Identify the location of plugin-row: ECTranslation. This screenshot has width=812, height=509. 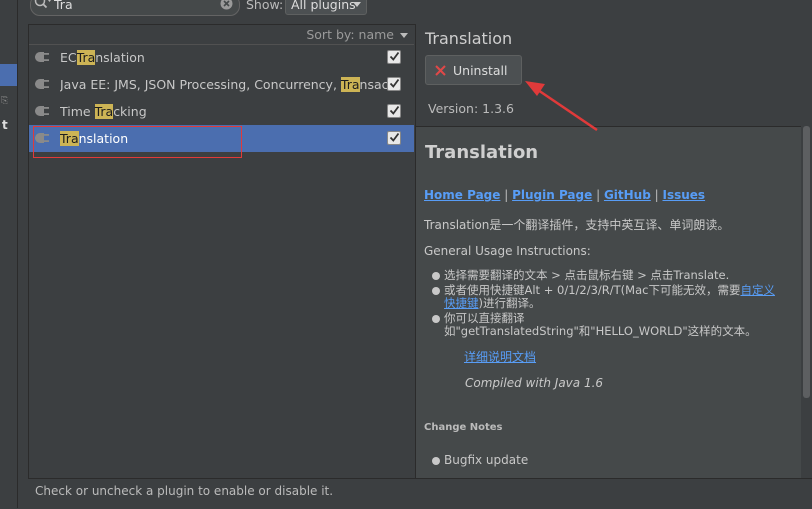
(221, 57).